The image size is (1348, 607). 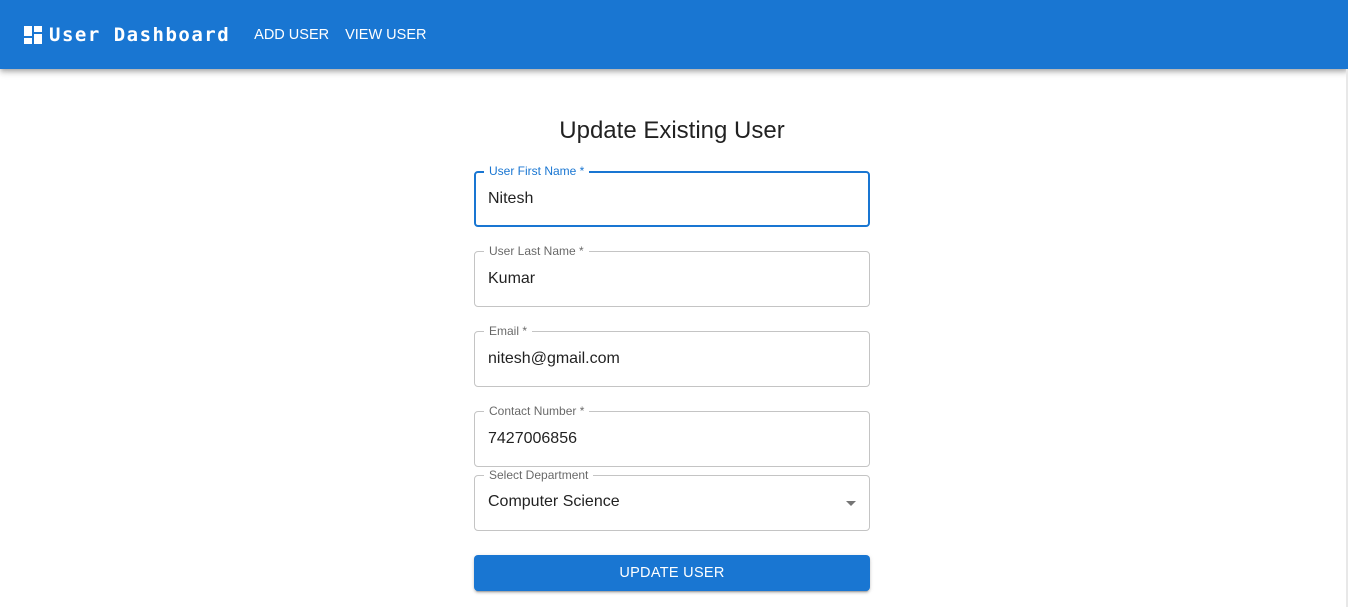 I want to click on form-title: Update Existing User, so click(x=672, y=130).